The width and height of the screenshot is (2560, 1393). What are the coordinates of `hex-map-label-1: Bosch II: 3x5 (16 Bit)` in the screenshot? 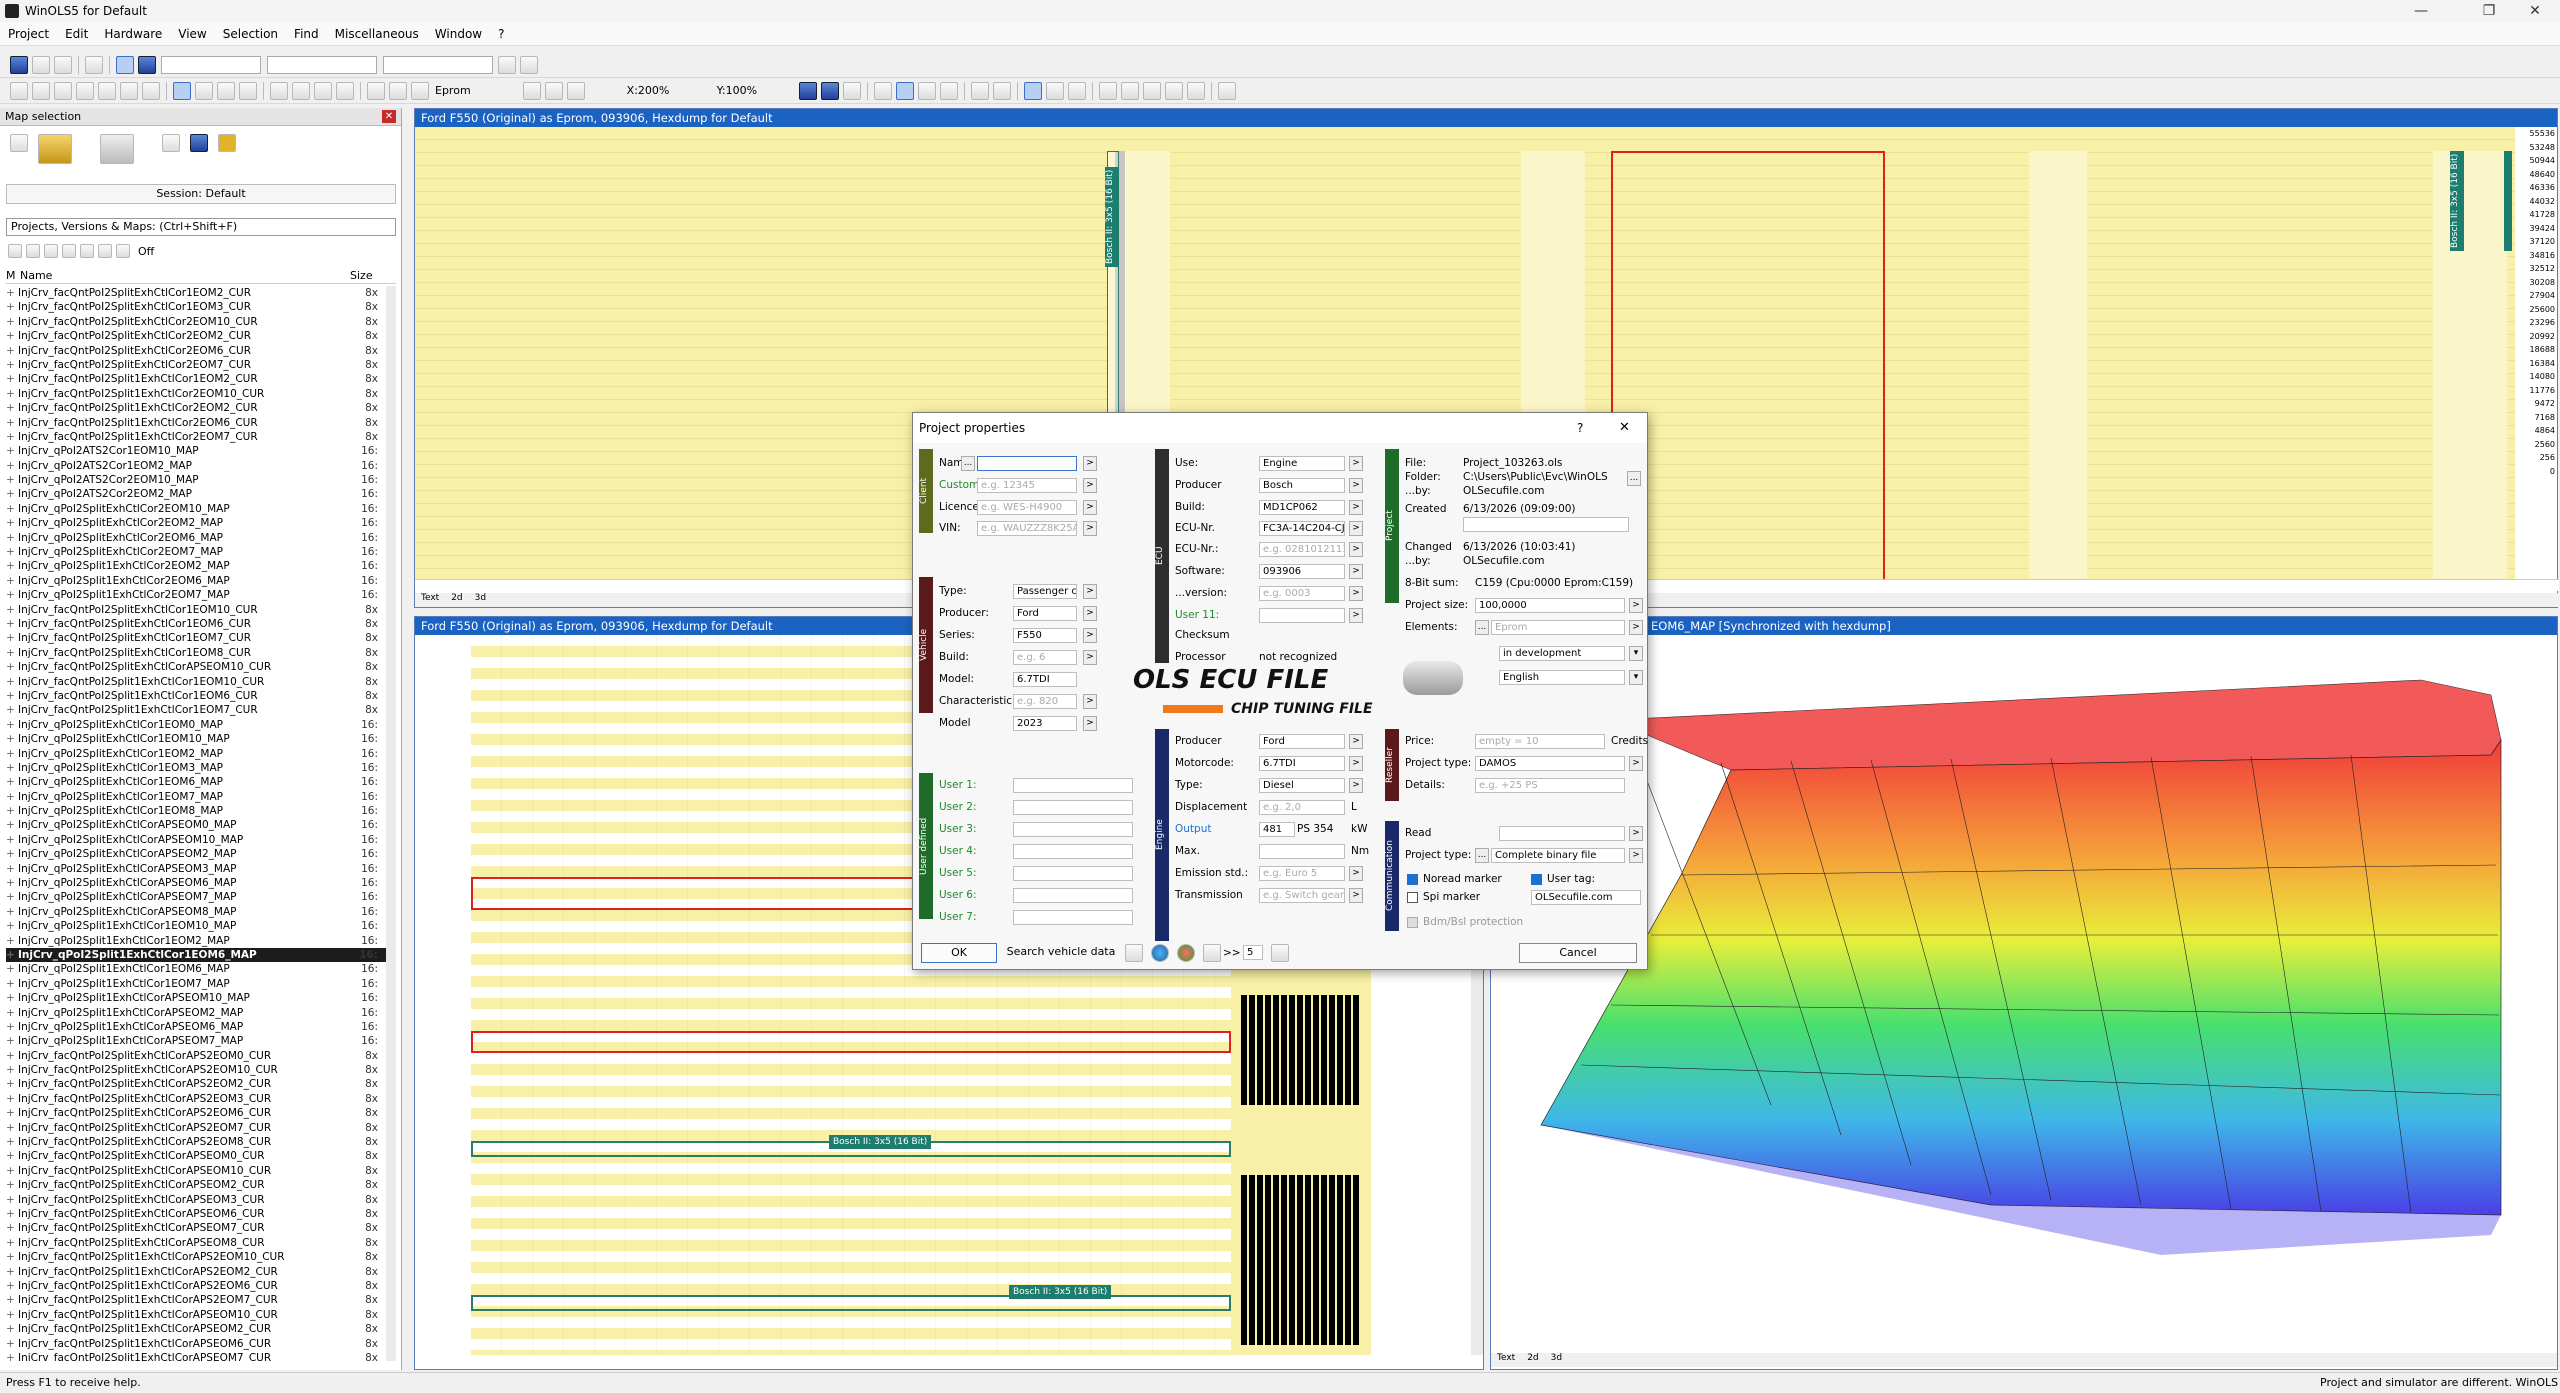 It's located at (880, 1142).